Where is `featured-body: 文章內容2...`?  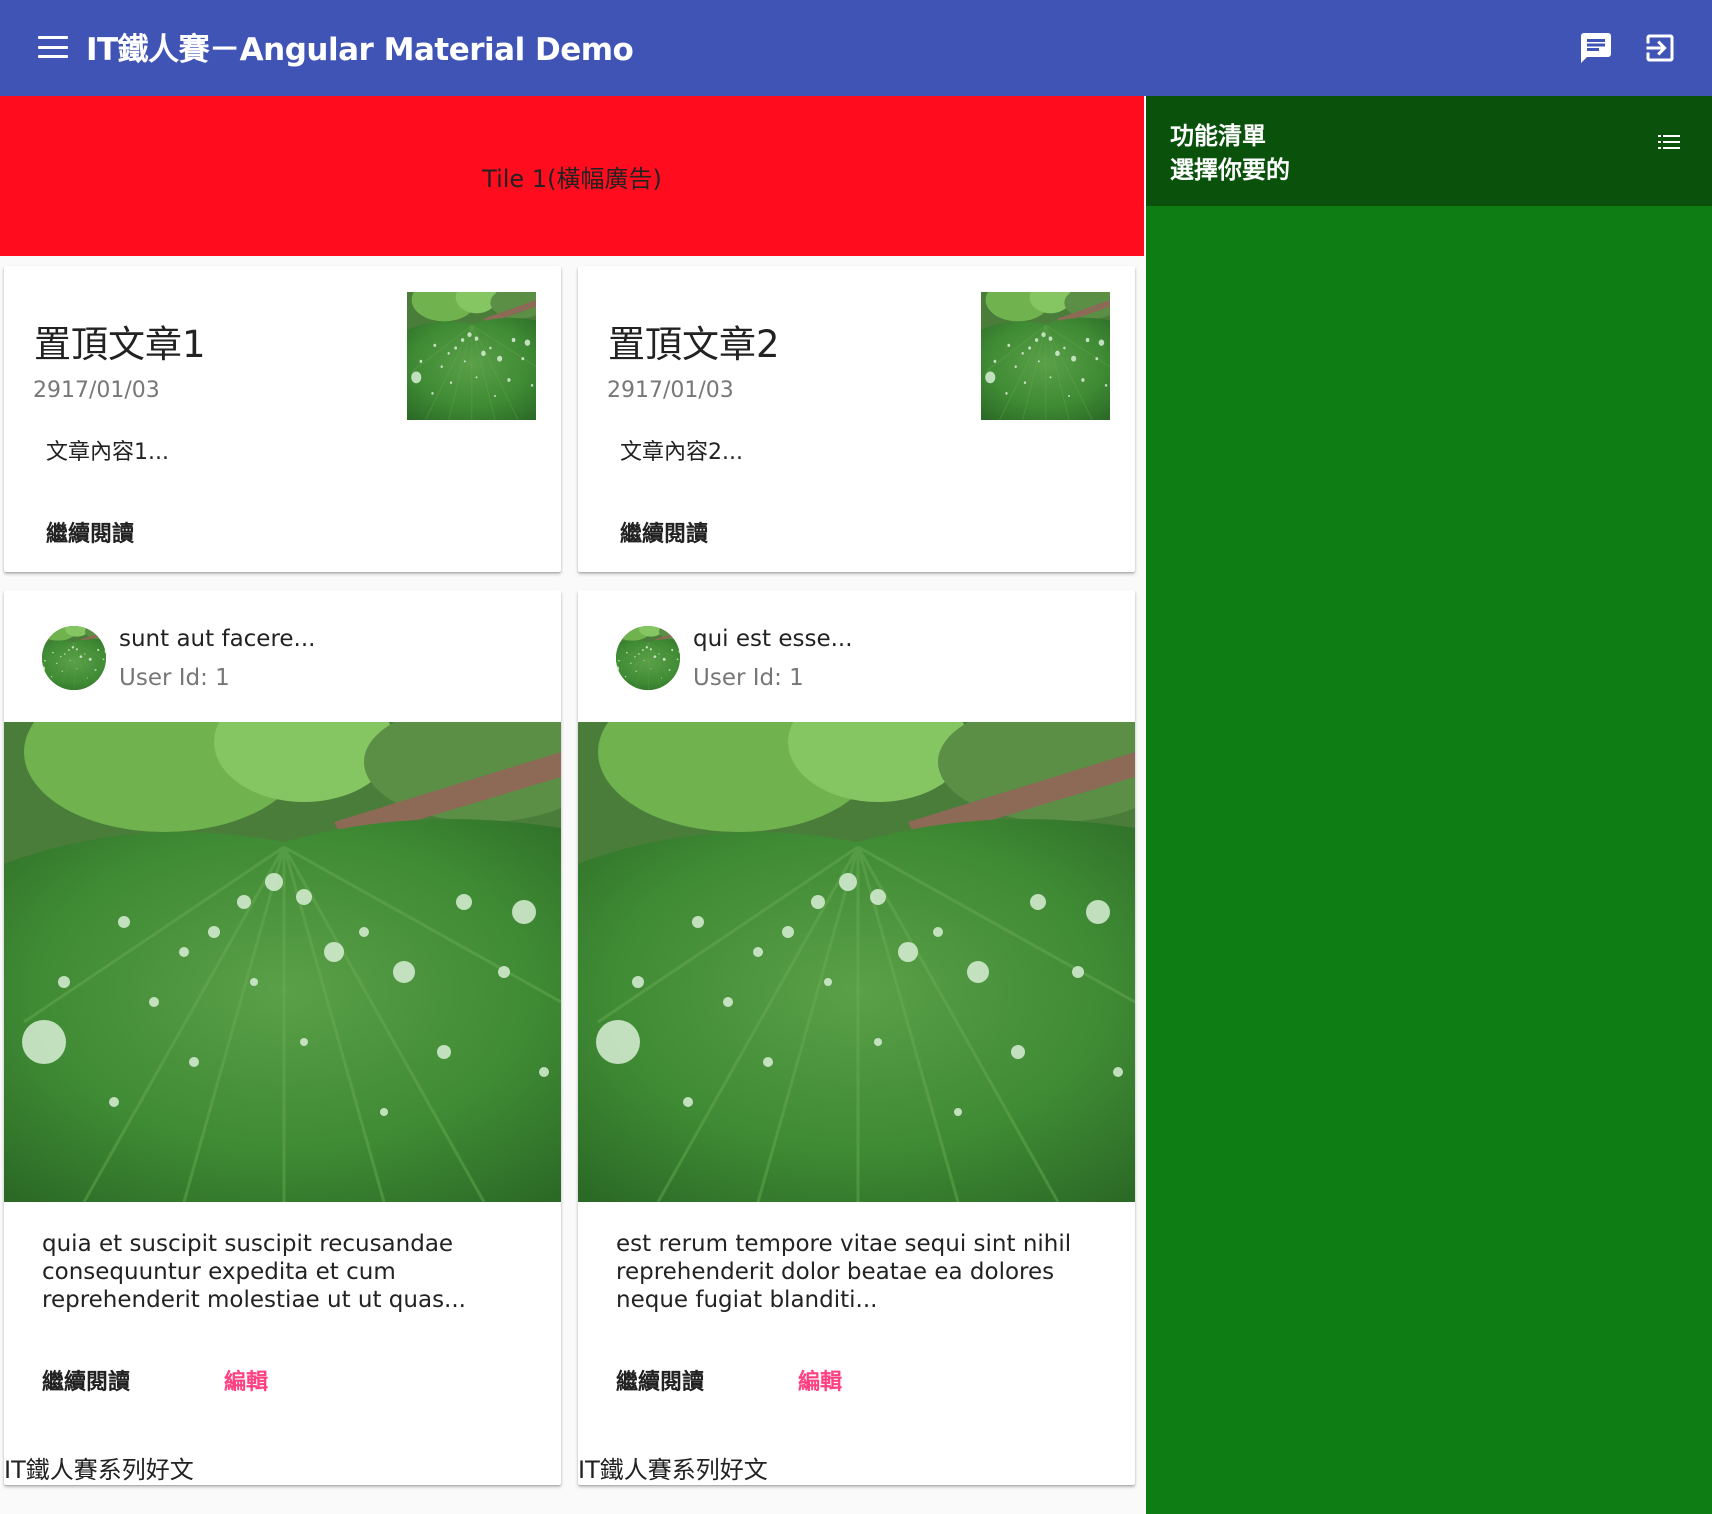
featured-body: 文章內容2... is located at coordinates (681, 452).